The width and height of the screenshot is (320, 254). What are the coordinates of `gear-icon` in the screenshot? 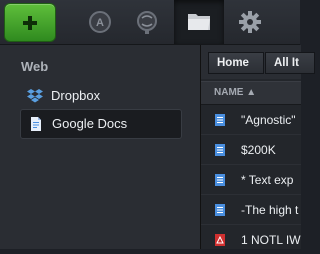 It's located at (250, 22).